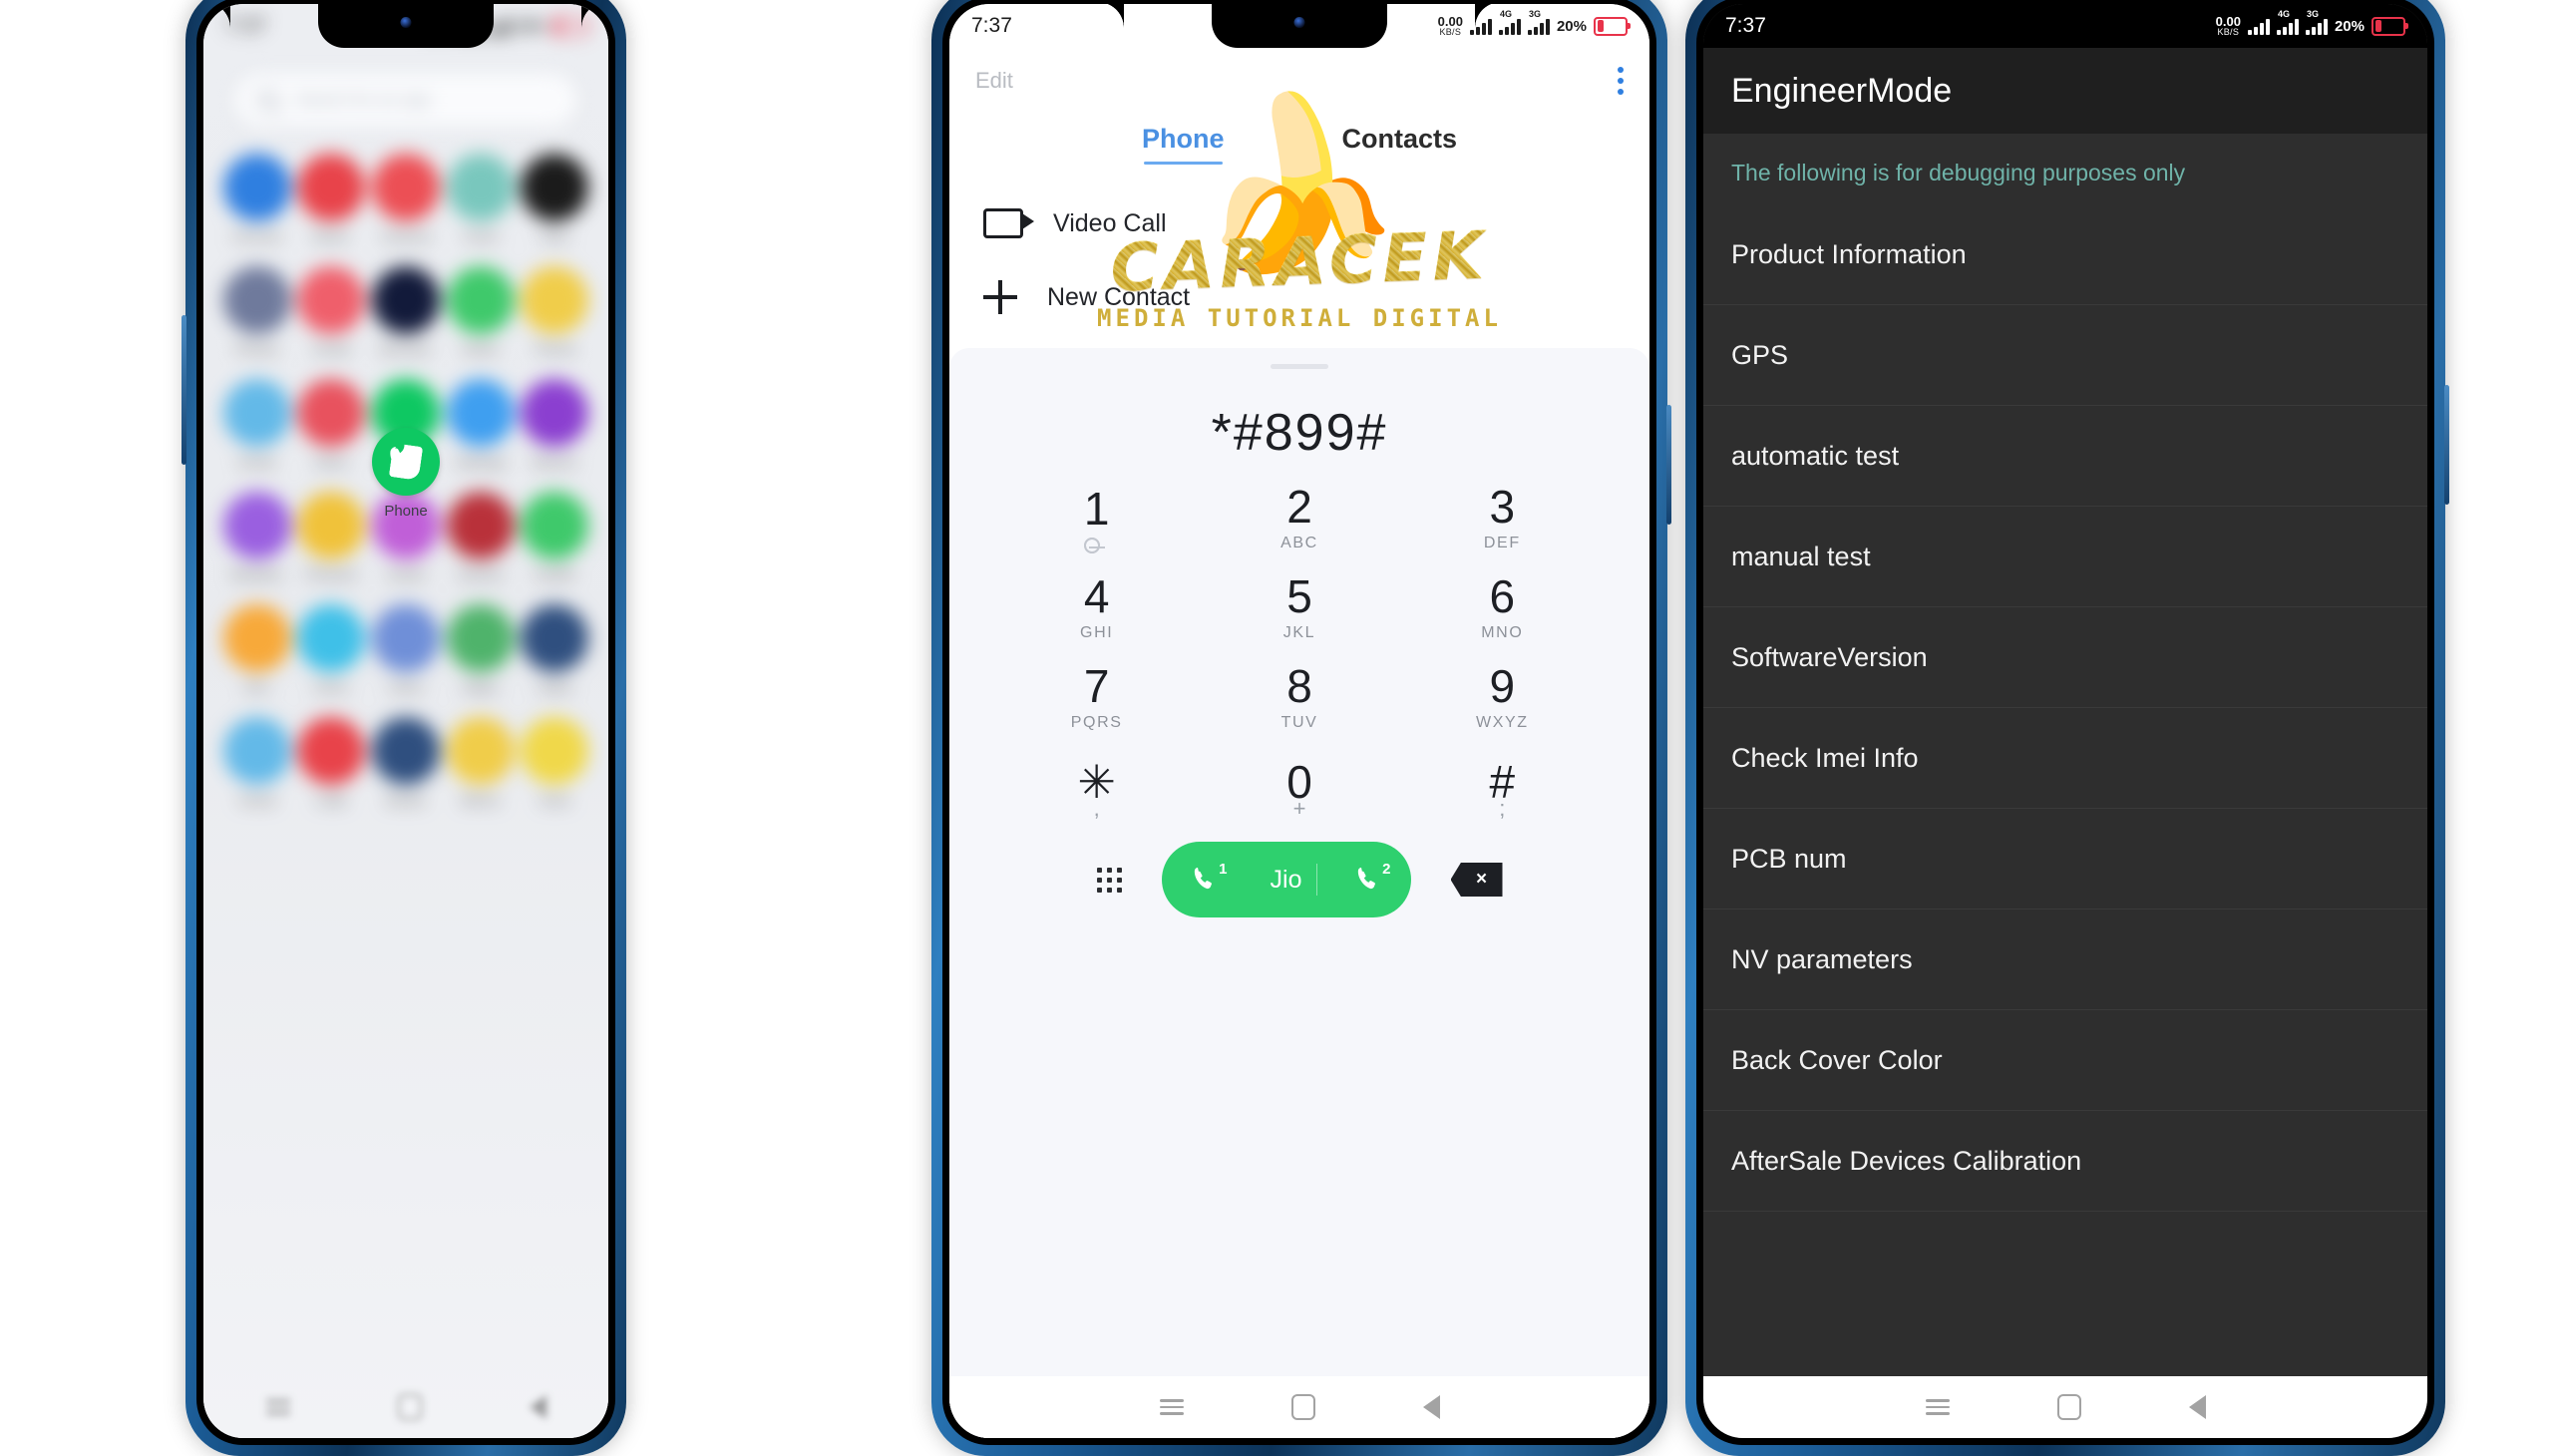 This screenshot has width=2553, height=1456. I want to click on app-icon-18: Games, so click(481, 537).